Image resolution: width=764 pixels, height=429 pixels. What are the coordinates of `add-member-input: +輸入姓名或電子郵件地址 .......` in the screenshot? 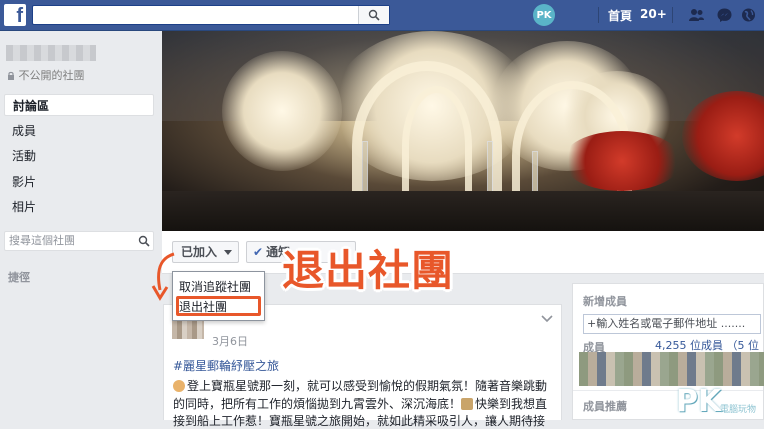 It's located at (672, 324).